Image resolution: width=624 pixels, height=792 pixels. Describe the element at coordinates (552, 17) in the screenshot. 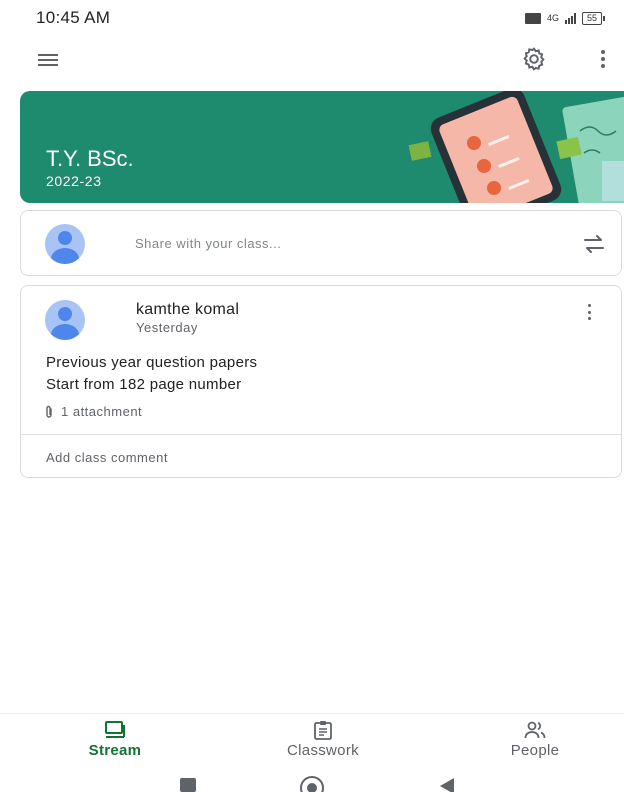

I see `network-type: 4G` at that location.